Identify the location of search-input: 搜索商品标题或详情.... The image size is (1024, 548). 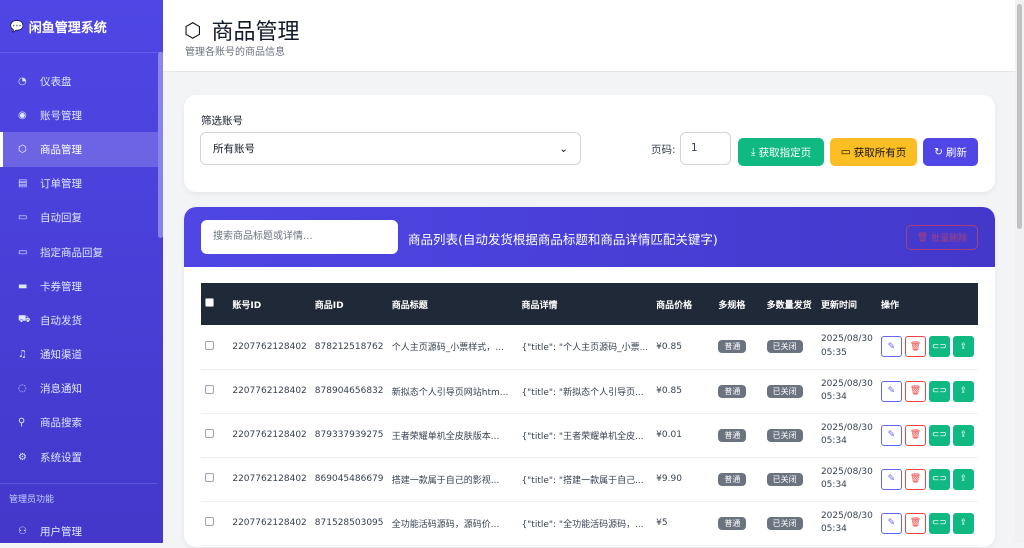
(299, 237).